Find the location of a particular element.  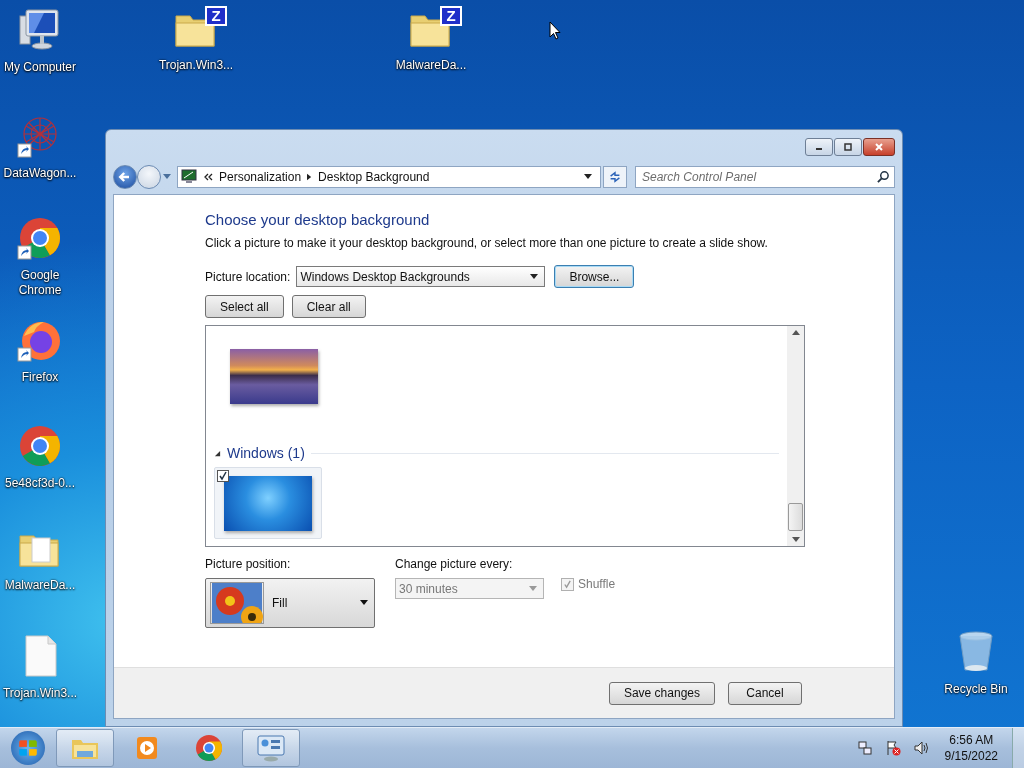

picture-position-dropdown: Fill is located at coordinates (290, 603).